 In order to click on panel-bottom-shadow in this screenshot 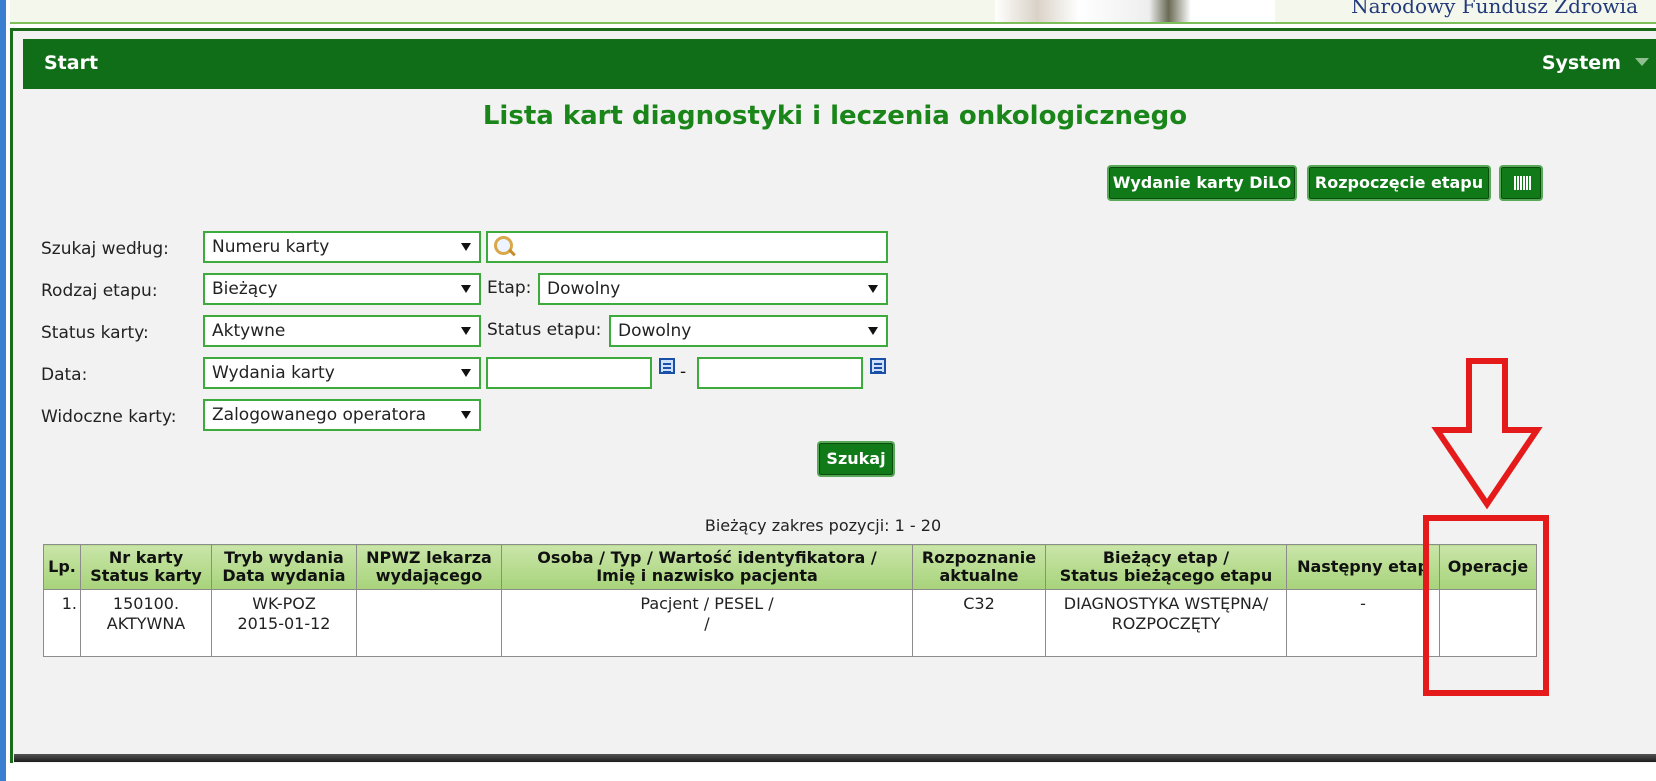, I will do `click(835, 758)`.